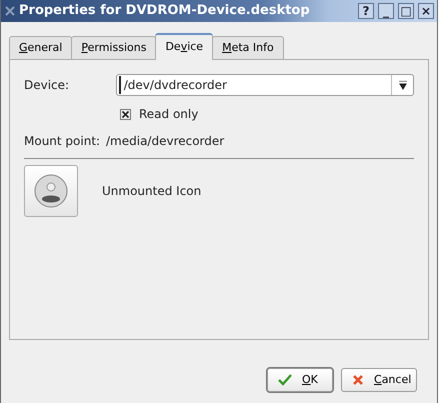 The width and height of the screenshot is (445, 403). I want to click on mount-point-value: /media/devrecorder, so click(165, 141).